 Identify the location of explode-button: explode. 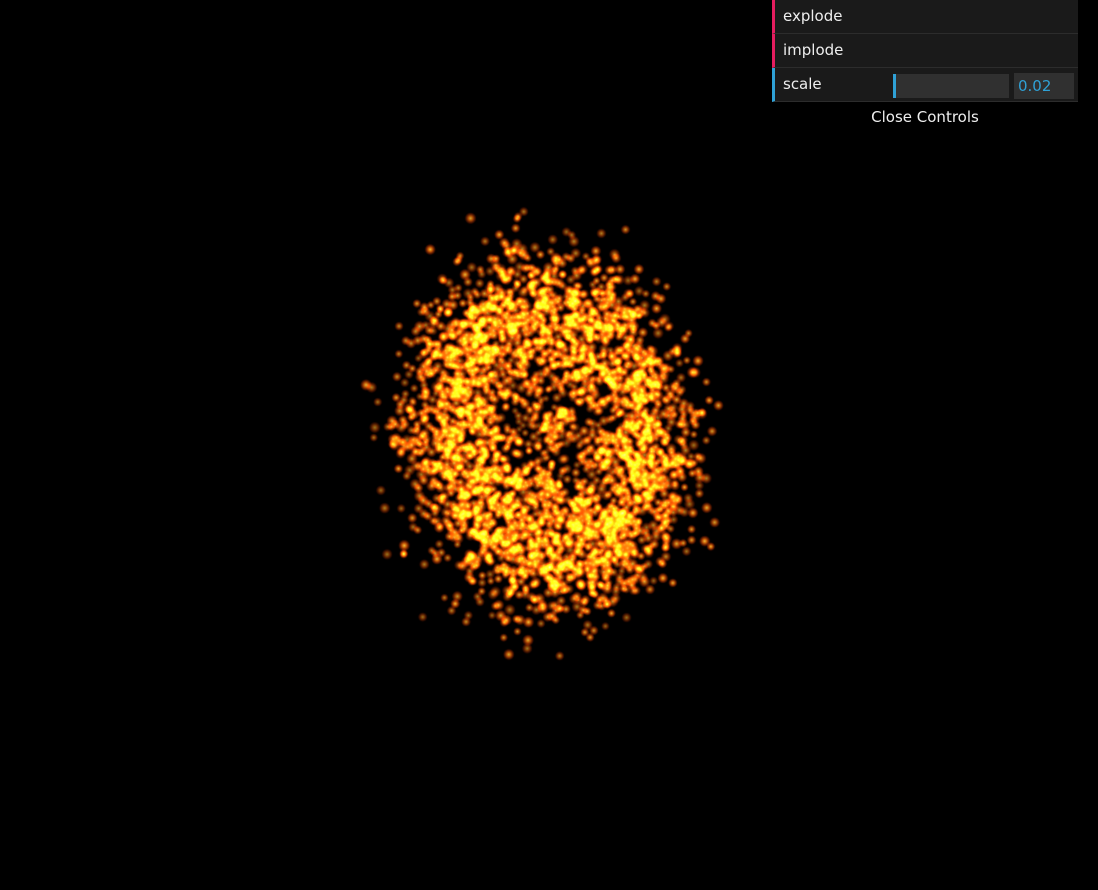
(925, 17).